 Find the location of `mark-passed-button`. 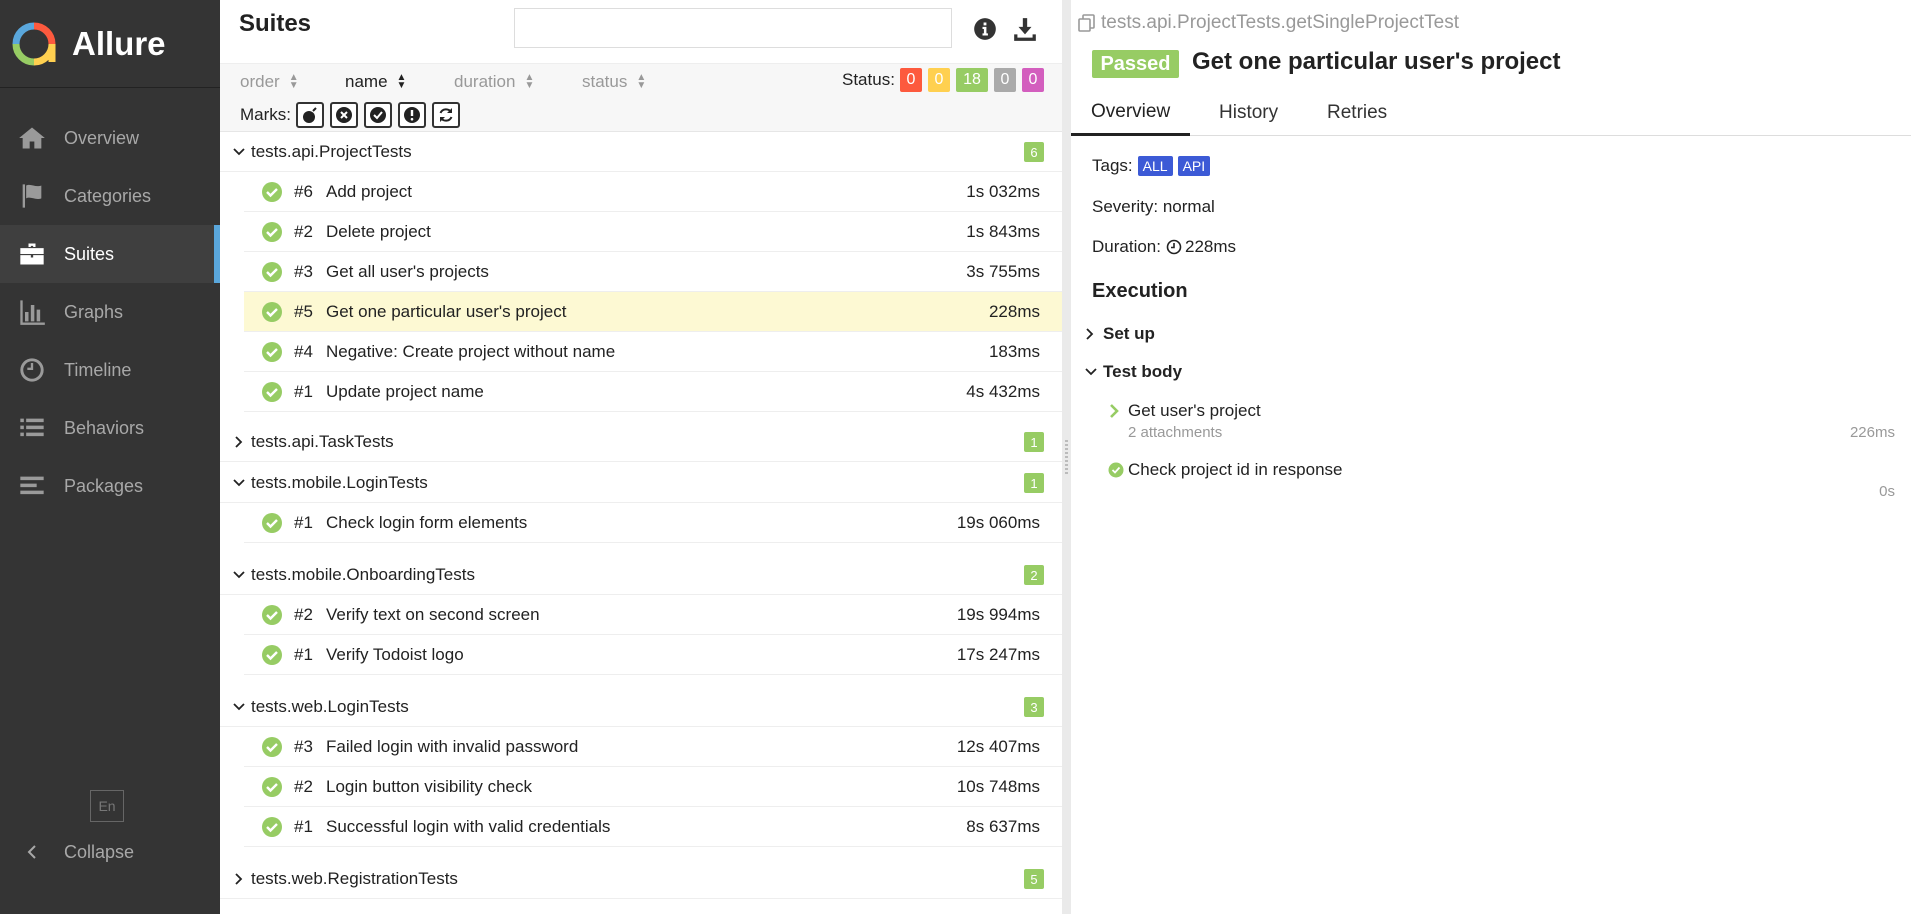

mark-passed-button is located at coordinates (378, 115).